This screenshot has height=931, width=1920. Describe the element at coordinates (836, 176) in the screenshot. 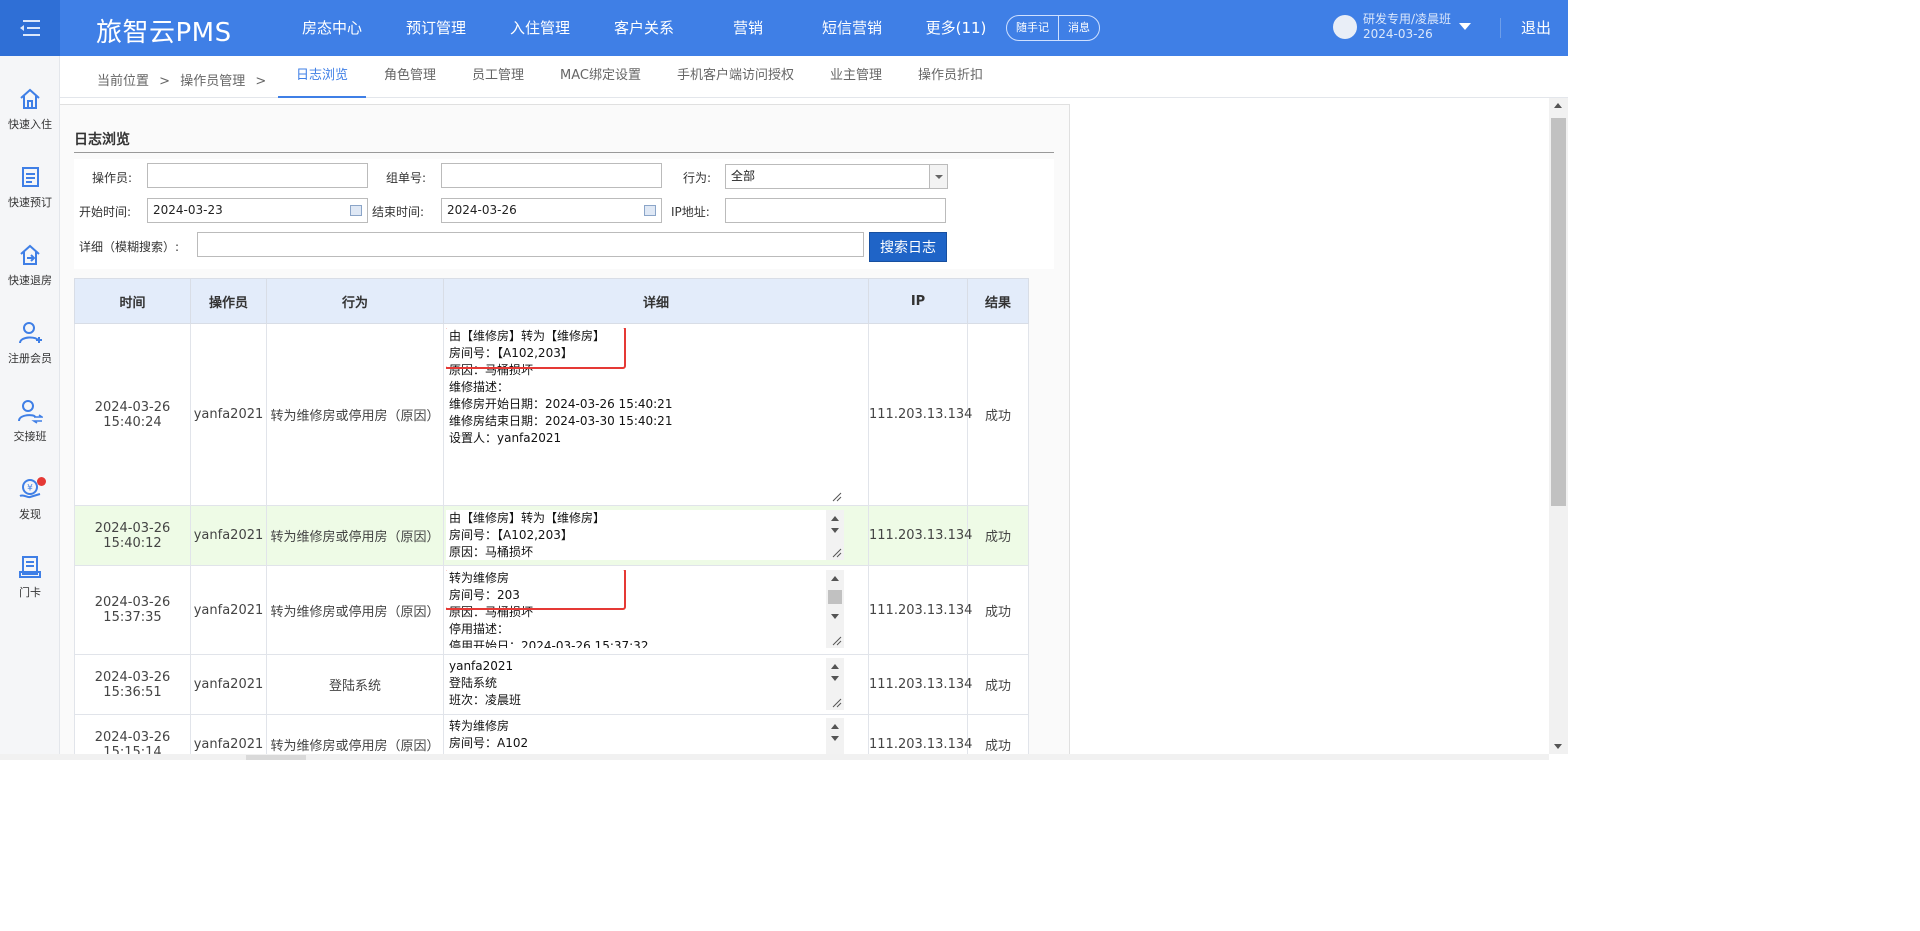

I see `action-select: 全部` at that location.